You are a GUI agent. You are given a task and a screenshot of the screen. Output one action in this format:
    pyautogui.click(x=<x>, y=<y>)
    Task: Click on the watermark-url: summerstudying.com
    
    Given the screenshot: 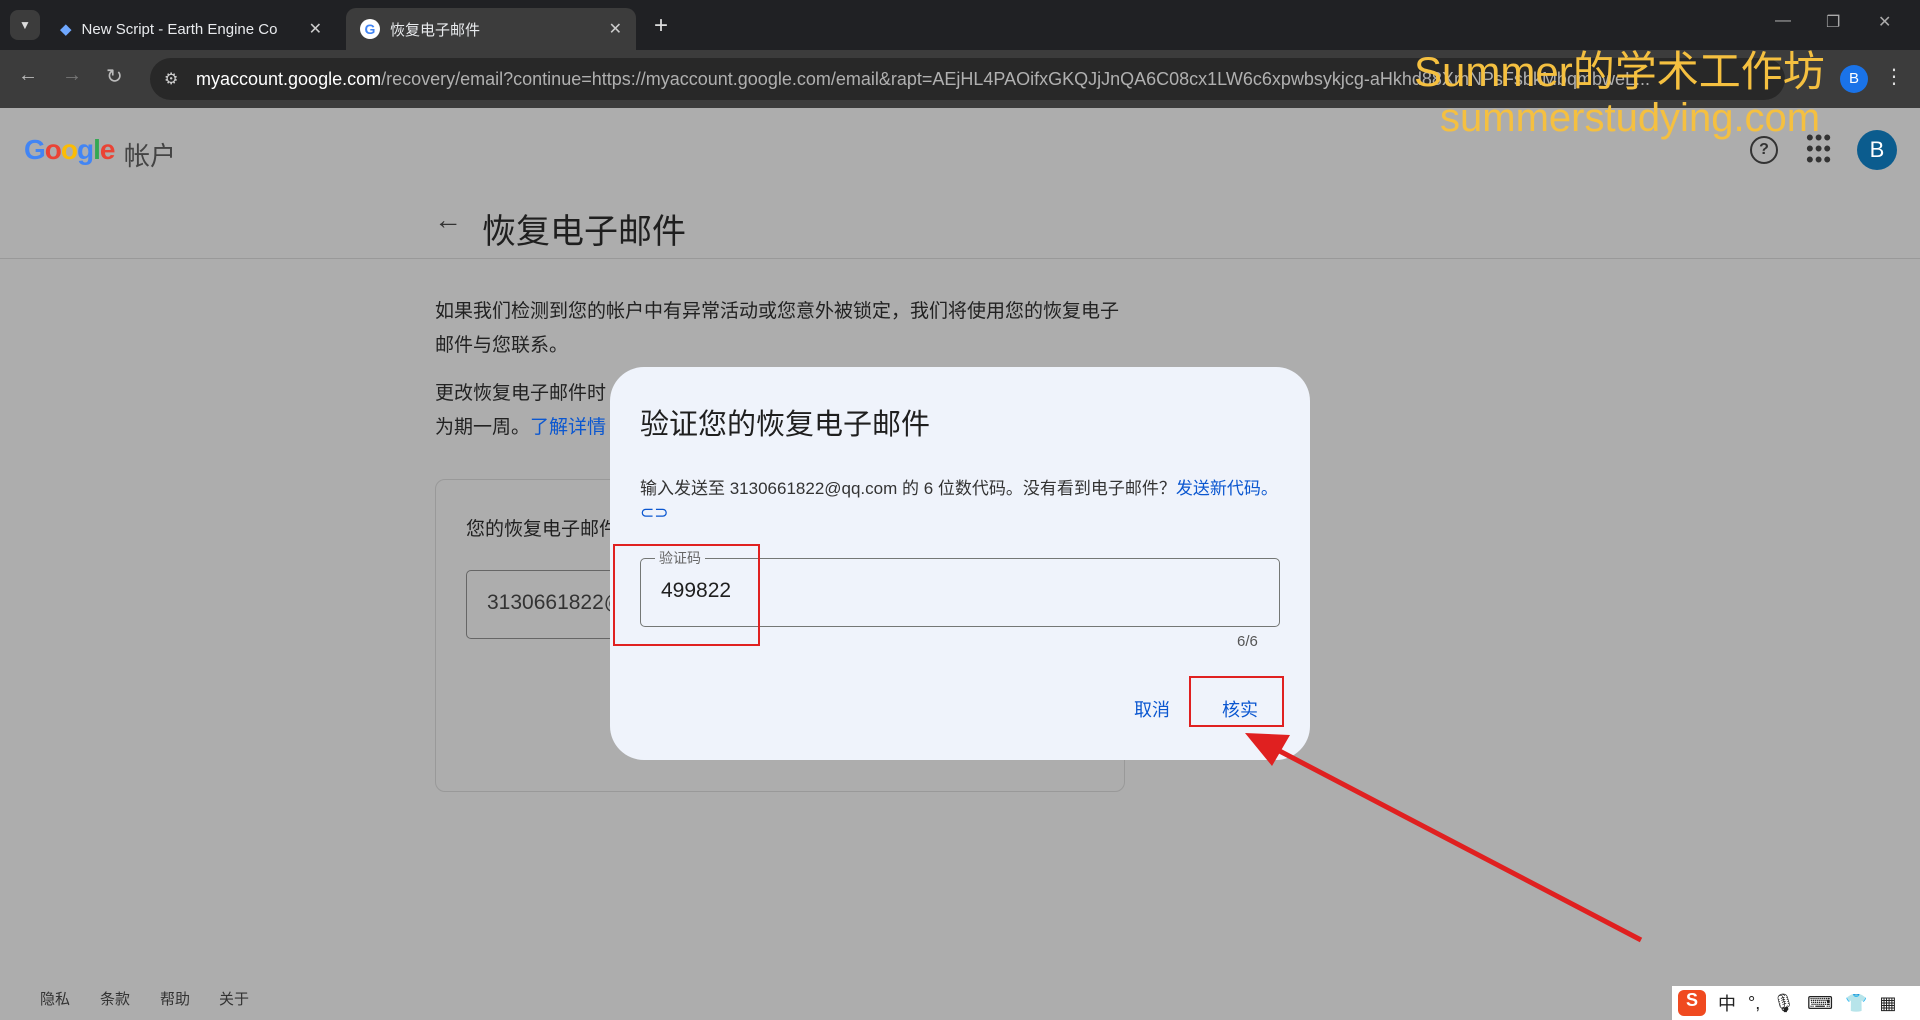 What is the action you would take?
    pyautogui.click(x=1630, y=118)
    